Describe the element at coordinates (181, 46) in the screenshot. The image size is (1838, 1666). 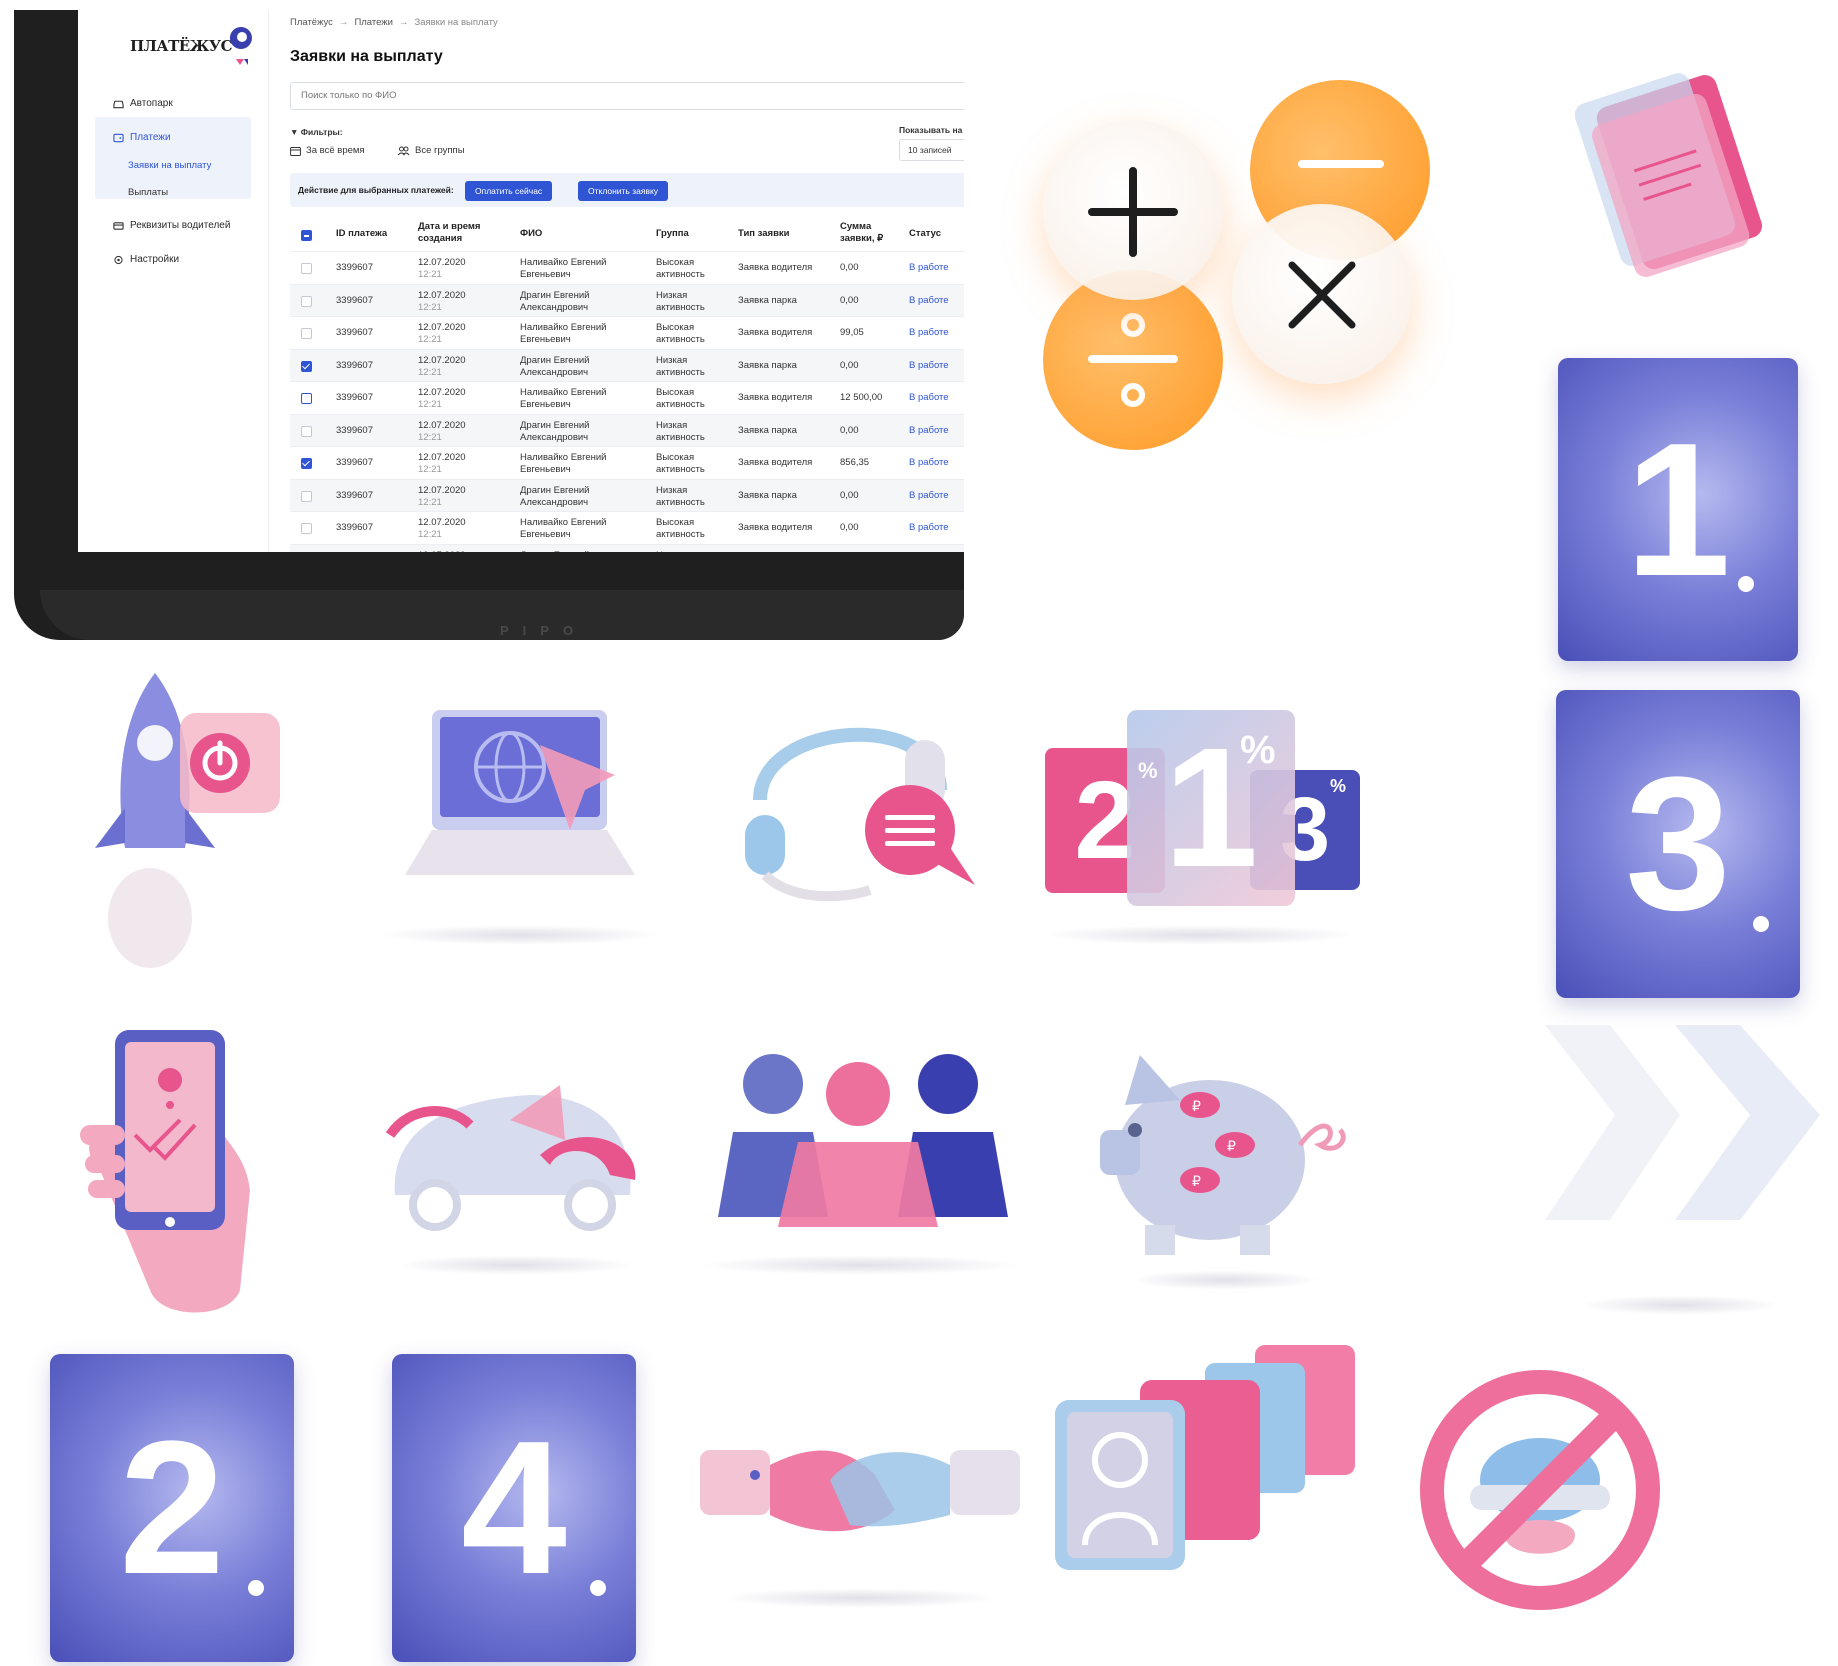
I see `logo: ПЛАТЁЖУС` at that location.